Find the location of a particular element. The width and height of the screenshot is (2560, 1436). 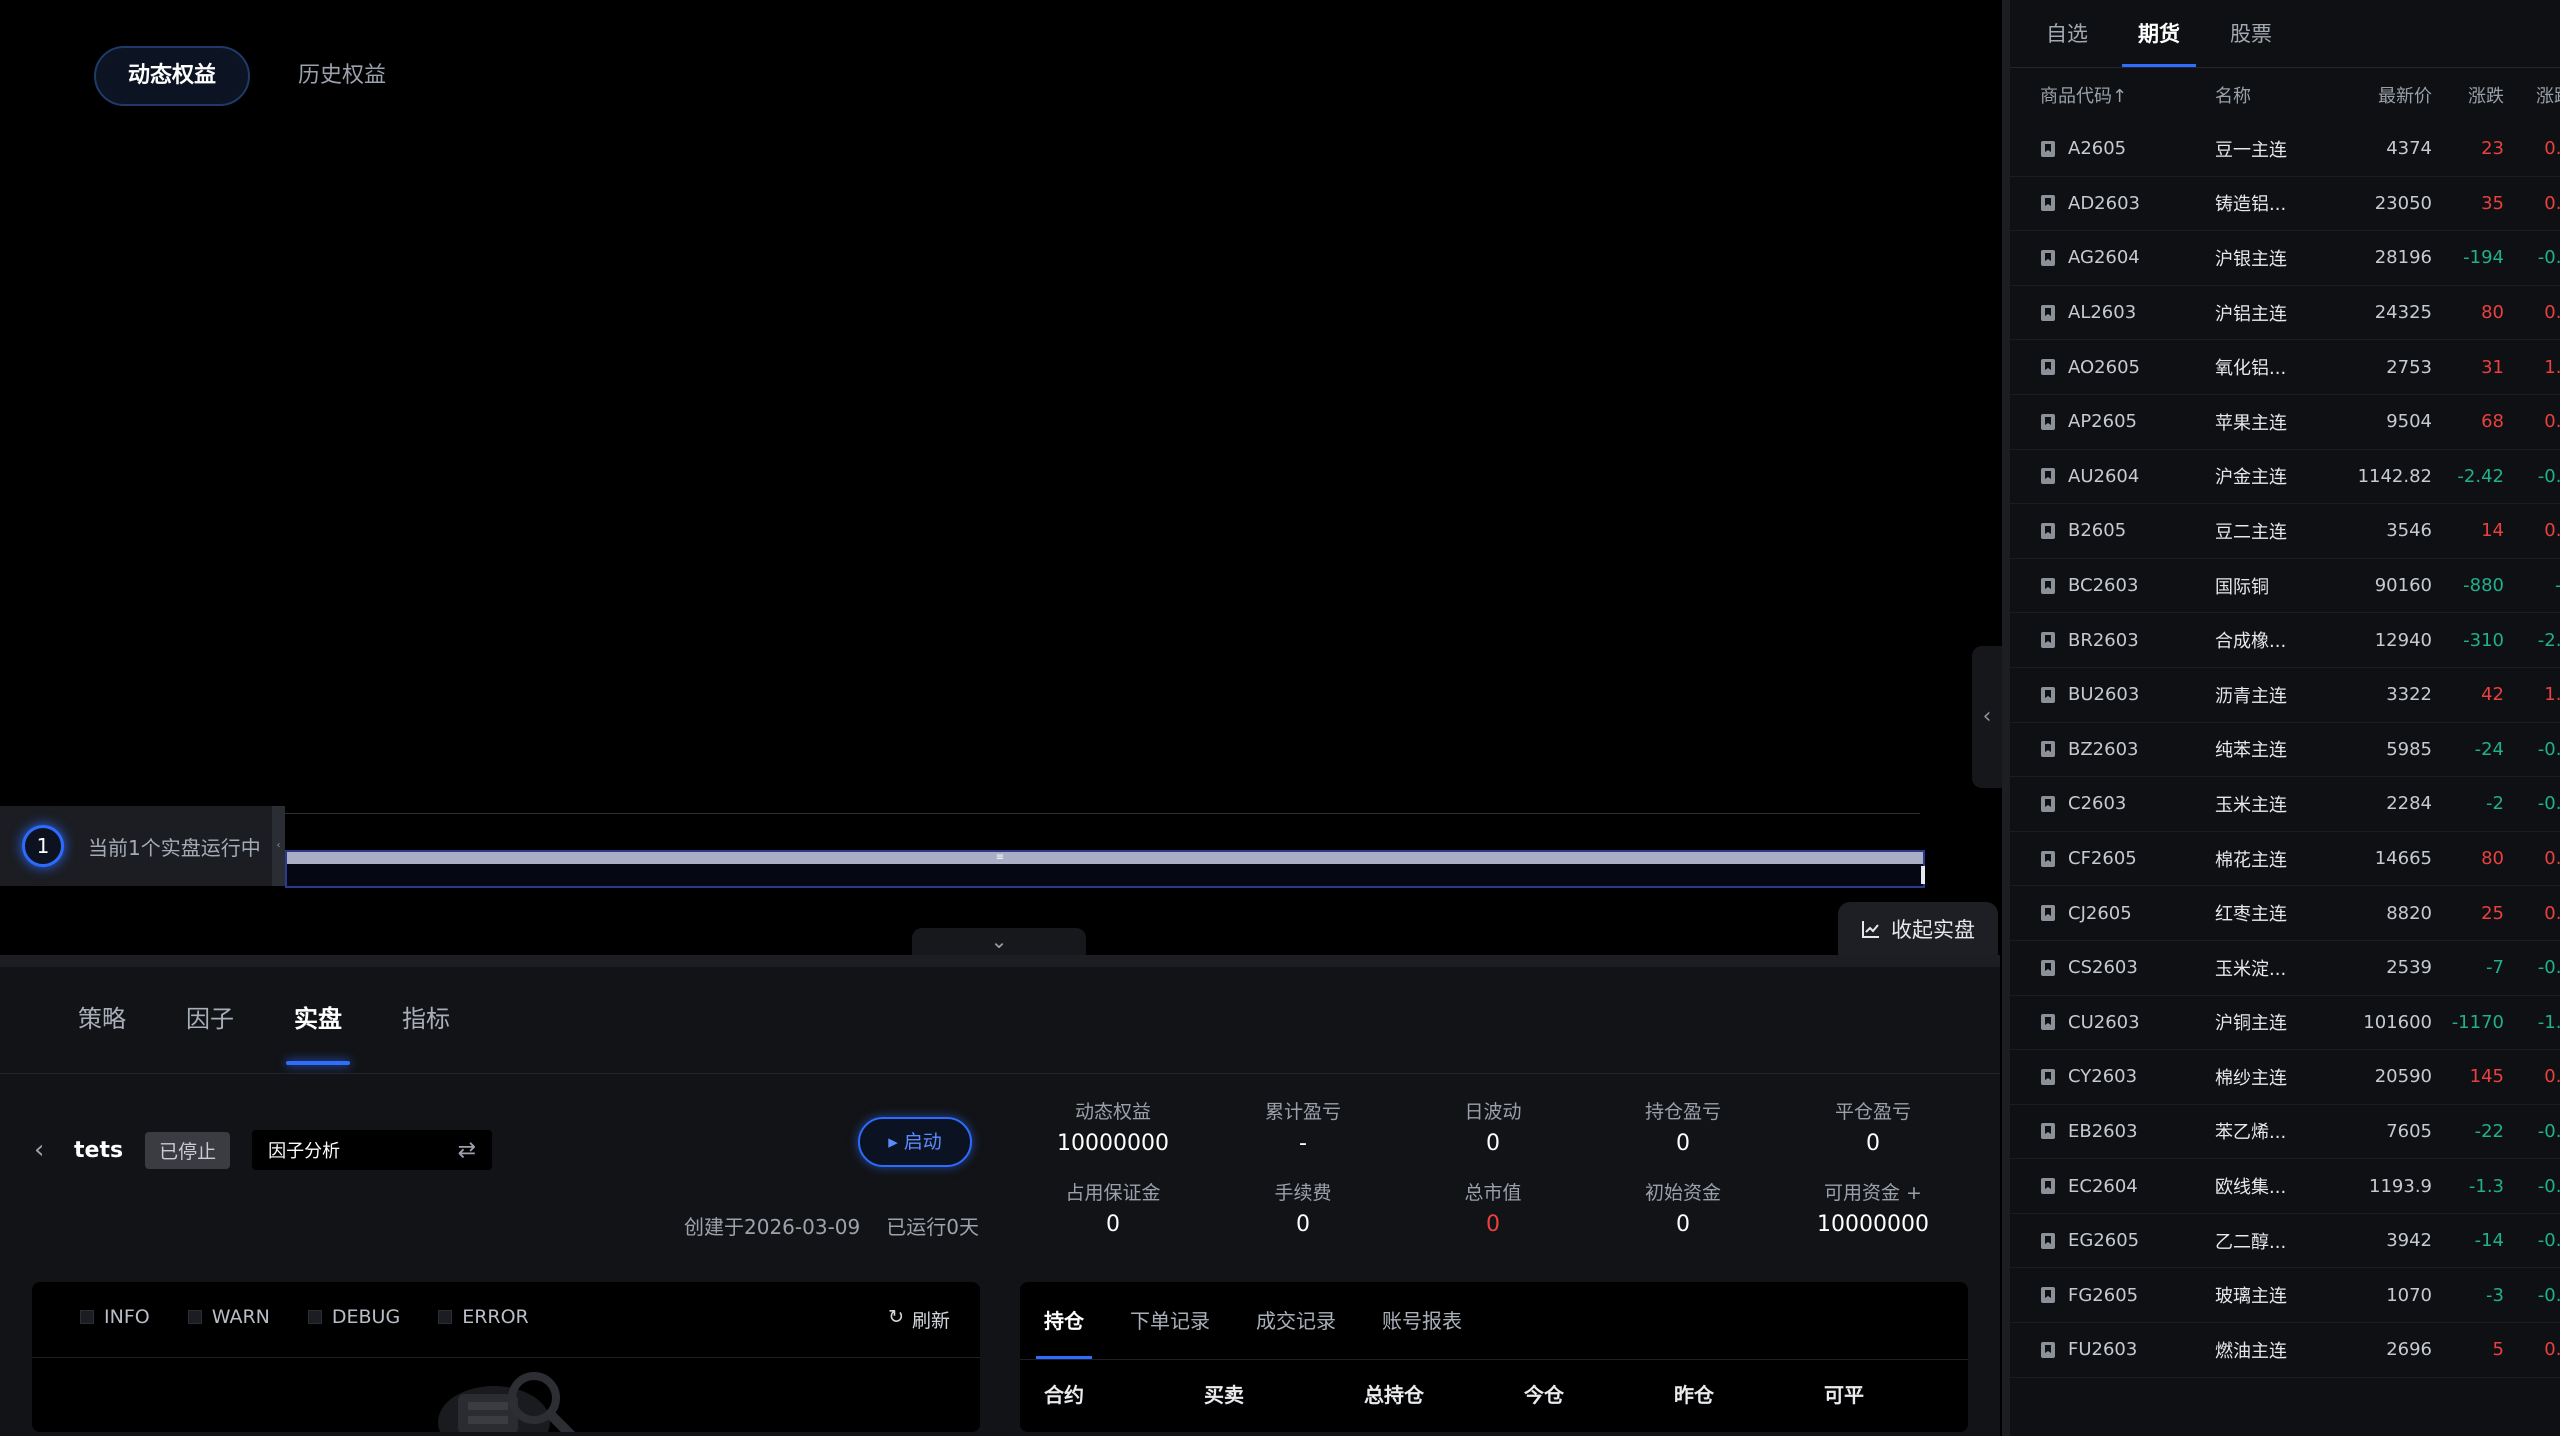

quote-row: B2605 豆二主连 3546 14 0.4% is located at coordinates (2285, 531).